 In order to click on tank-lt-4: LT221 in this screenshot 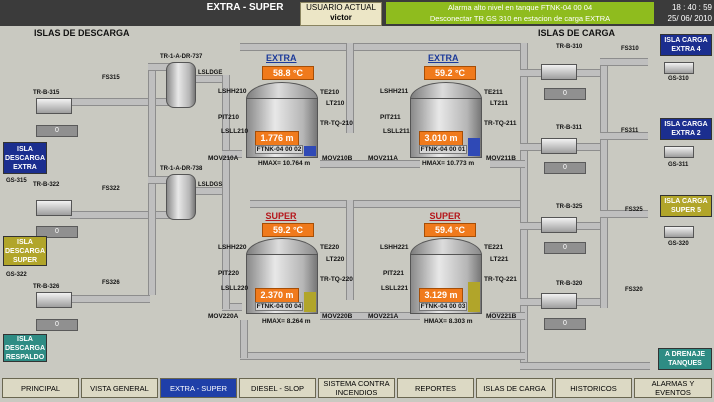, I will do `click(499, 259)`.